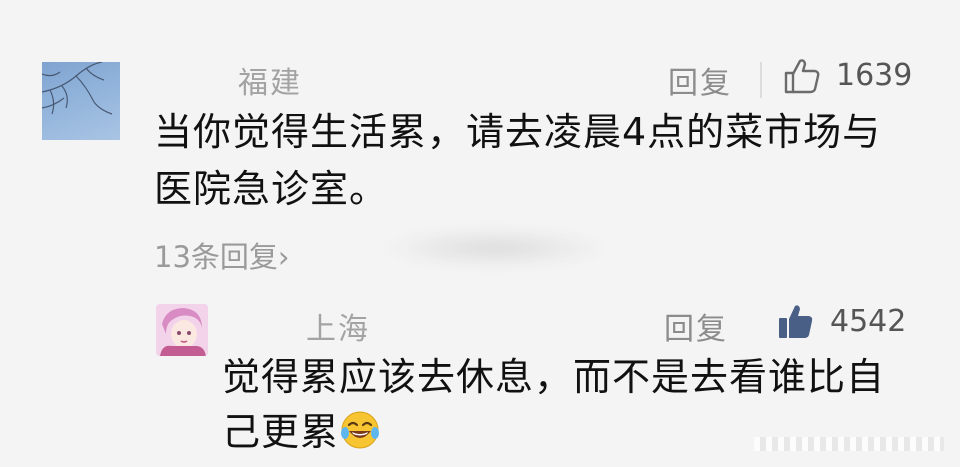 This screenshot has width=960, height=467. What do you see at coordinates (271, 189) in the screenshot?
I see `comment-text-line2: 医院急诊室。` at bounding box center [271, 189].